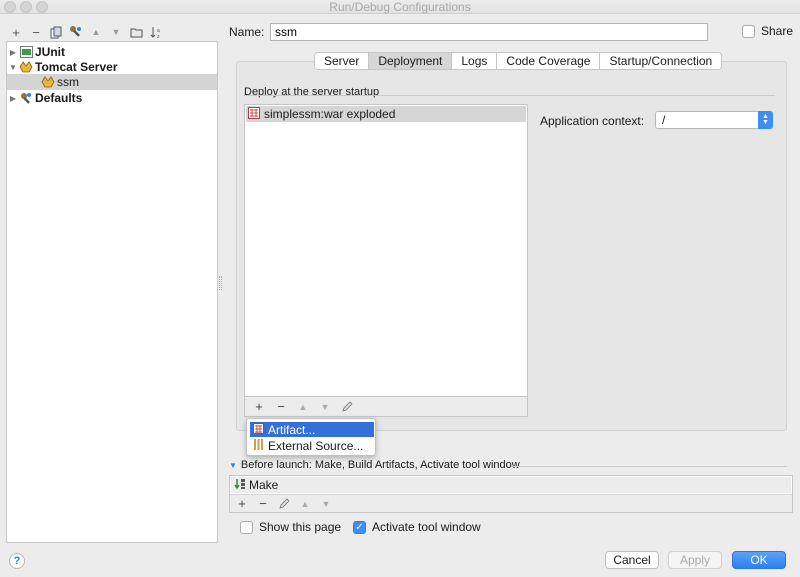  I want to click on tab-startup-connection: Startup/Connection, so click(661, 61).